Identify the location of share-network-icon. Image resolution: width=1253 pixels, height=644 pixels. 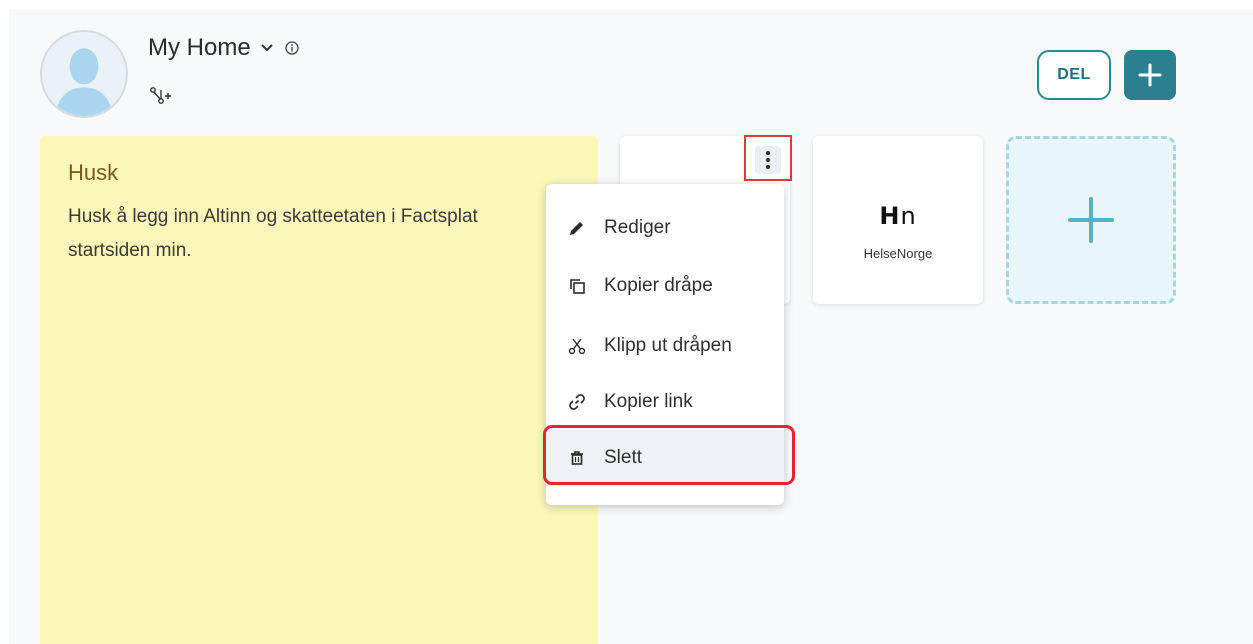
(160, 96).